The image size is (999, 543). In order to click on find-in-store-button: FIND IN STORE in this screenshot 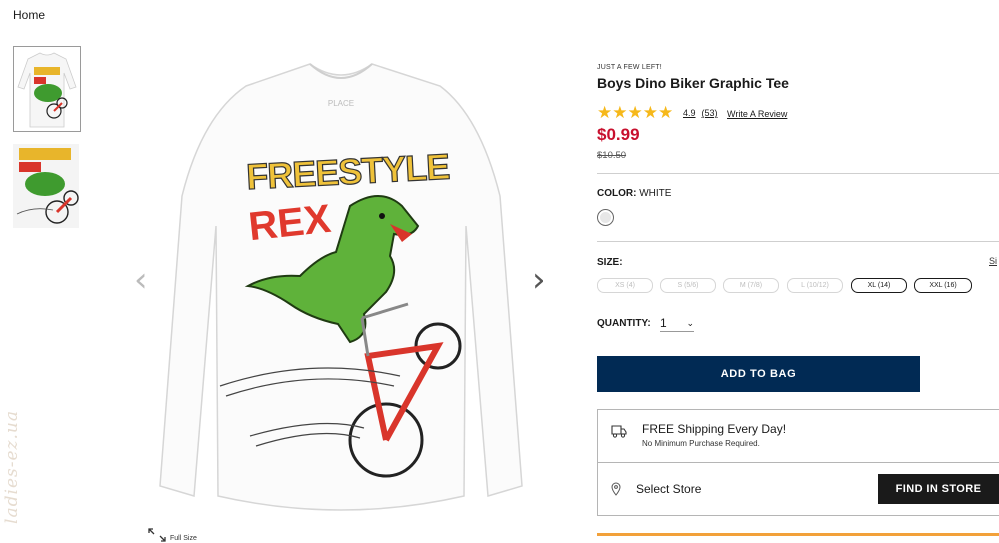, I will do `click(938, 489)`.